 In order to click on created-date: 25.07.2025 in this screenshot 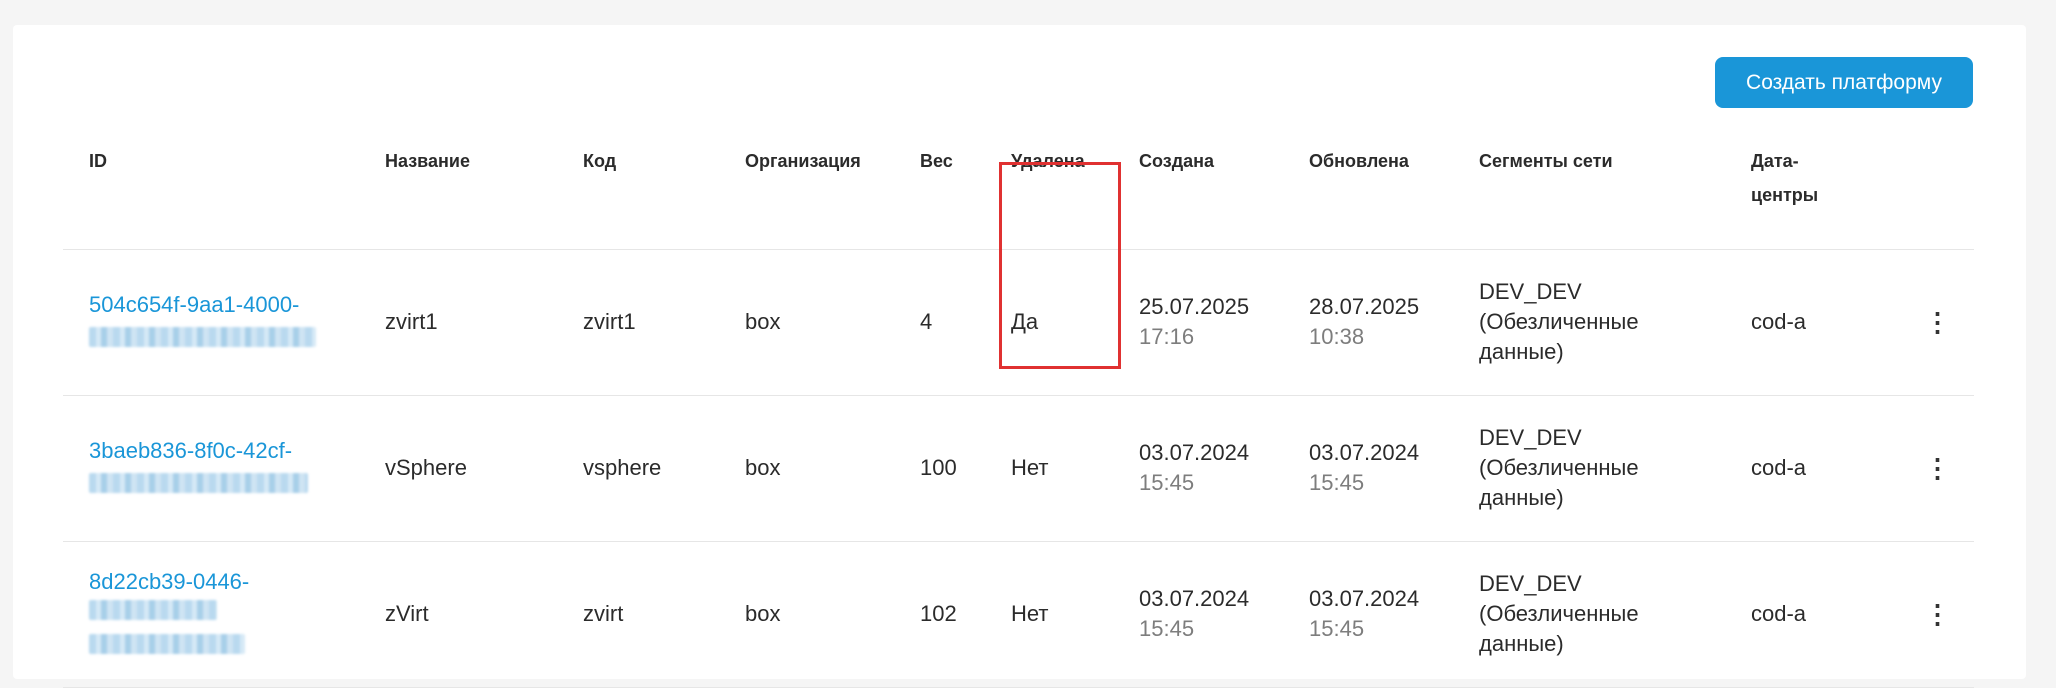, I will do `click(1194, 306)`.